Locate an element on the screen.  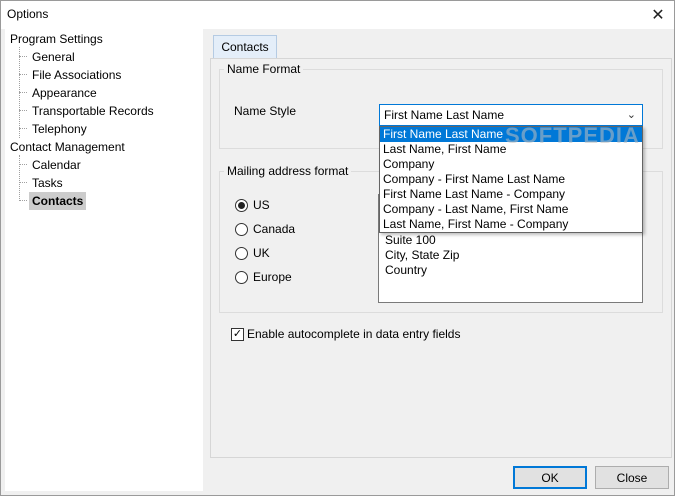
radio-uk: UK is located at coordinates (252, 253).